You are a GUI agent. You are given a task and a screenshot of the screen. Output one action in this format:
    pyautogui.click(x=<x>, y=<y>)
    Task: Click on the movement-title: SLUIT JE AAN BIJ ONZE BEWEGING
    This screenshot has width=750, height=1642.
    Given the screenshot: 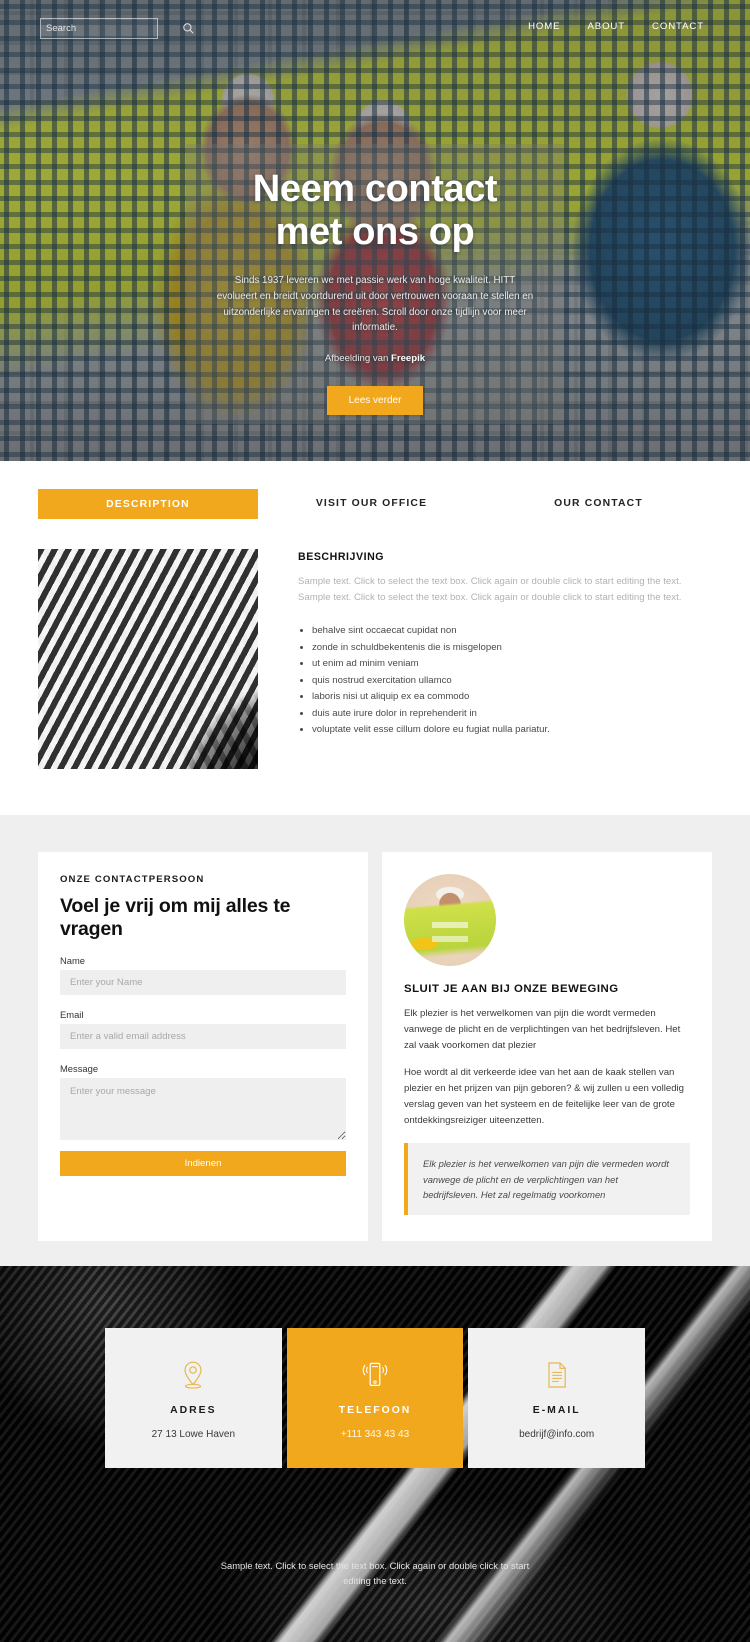 What is the action you would take?
    pyautogui.click(x=511, y=989)
    